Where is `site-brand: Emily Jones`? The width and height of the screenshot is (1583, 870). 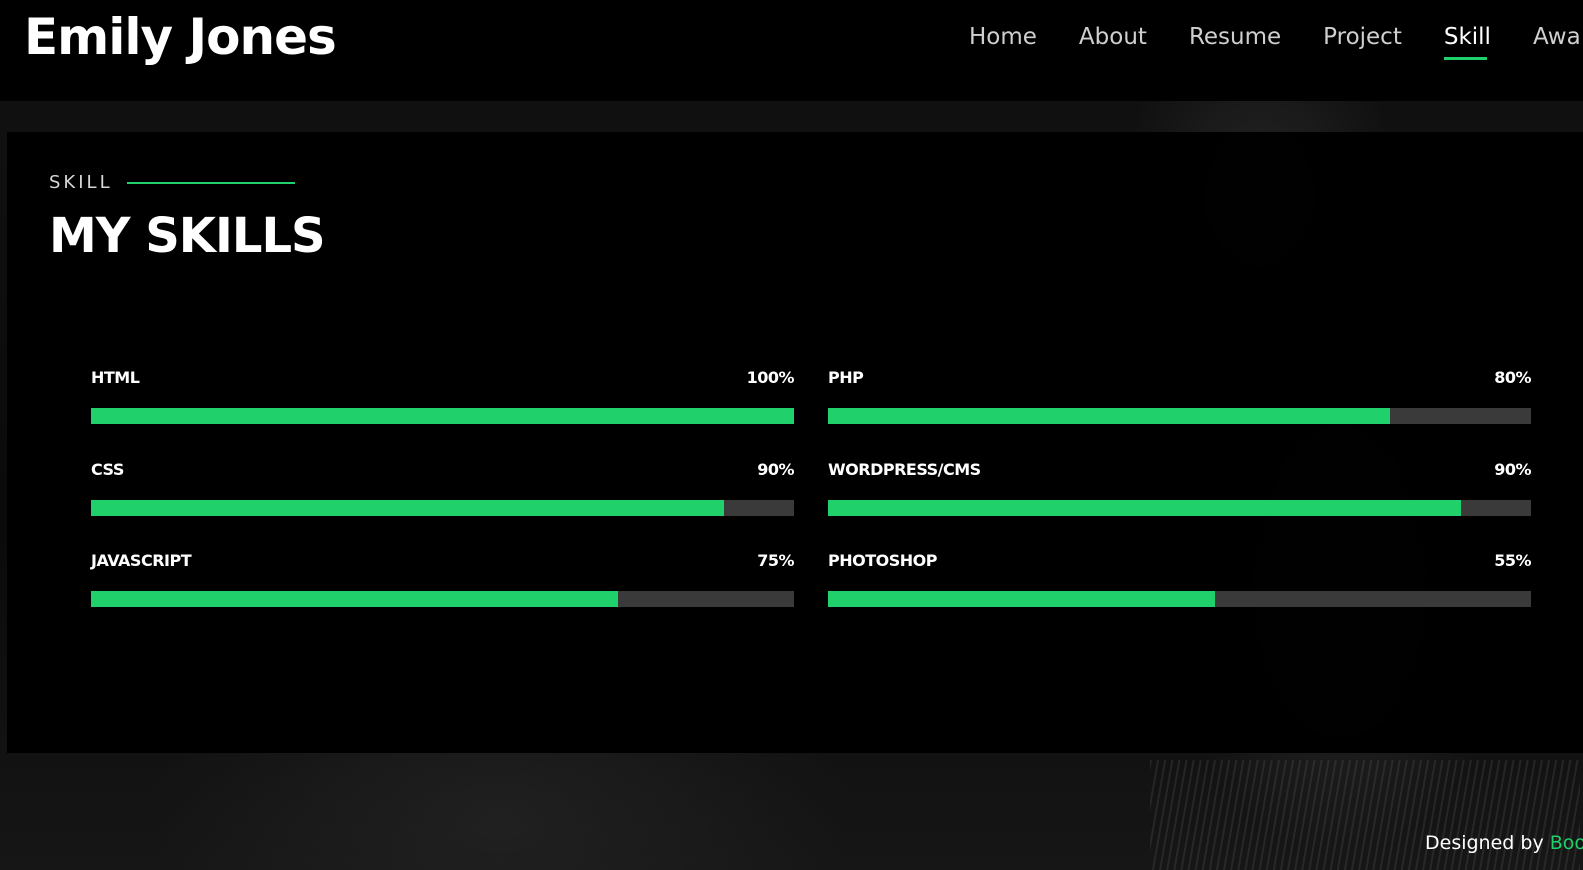
site-brand: Emily Jones is located at coordinates (180, 37).